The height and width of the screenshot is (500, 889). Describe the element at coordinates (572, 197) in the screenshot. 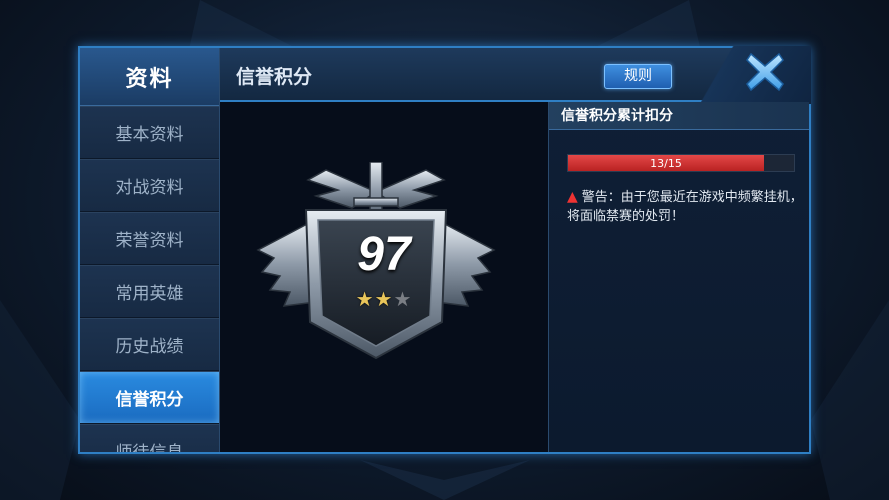

I see `warning-triangle-icon: ▲` at that location.